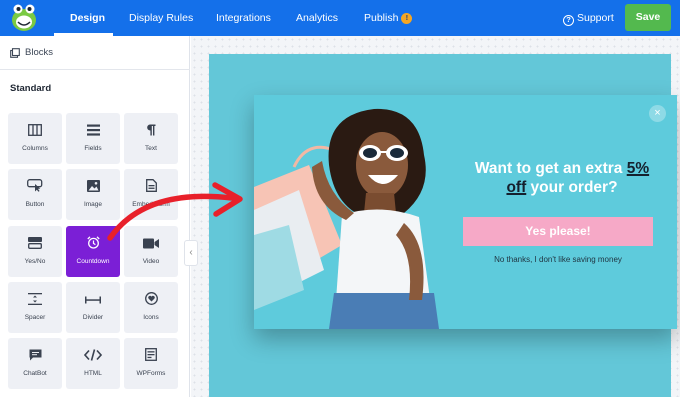 This screenshot has height=397, width=680. Describe the element at coordinates (93, 355) in the screenshot. I see `code-brackets-icon` at that location.